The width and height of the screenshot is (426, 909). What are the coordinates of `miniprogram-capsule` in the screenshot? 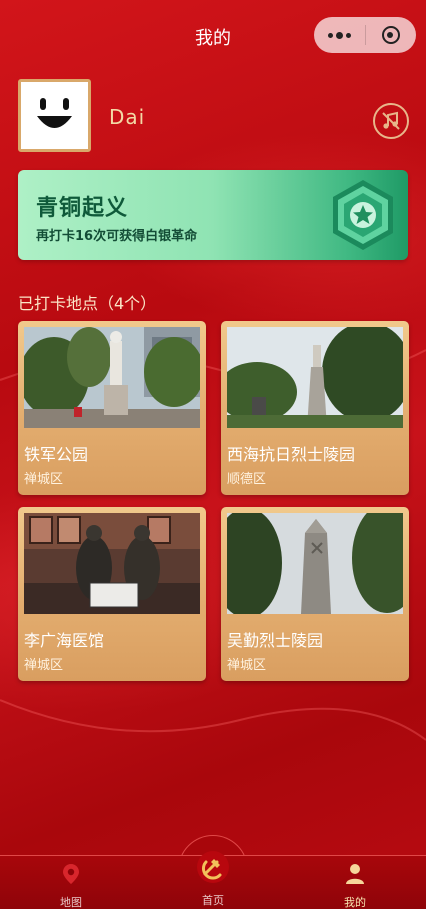 It's located at (365, 35).